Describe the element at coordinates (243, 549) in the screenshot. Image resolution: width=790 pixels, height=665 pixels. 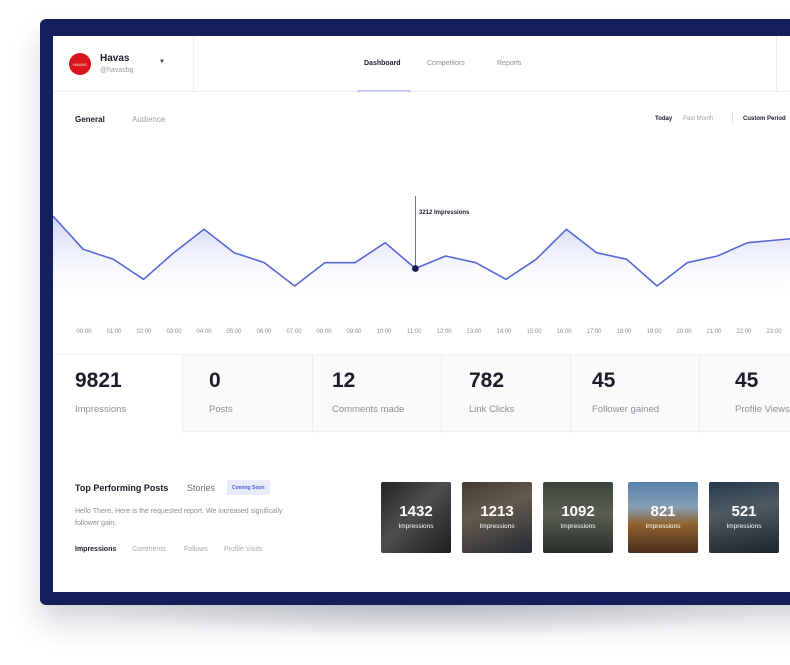
I see `filter-profile-visits: Profile Visits` at that location.